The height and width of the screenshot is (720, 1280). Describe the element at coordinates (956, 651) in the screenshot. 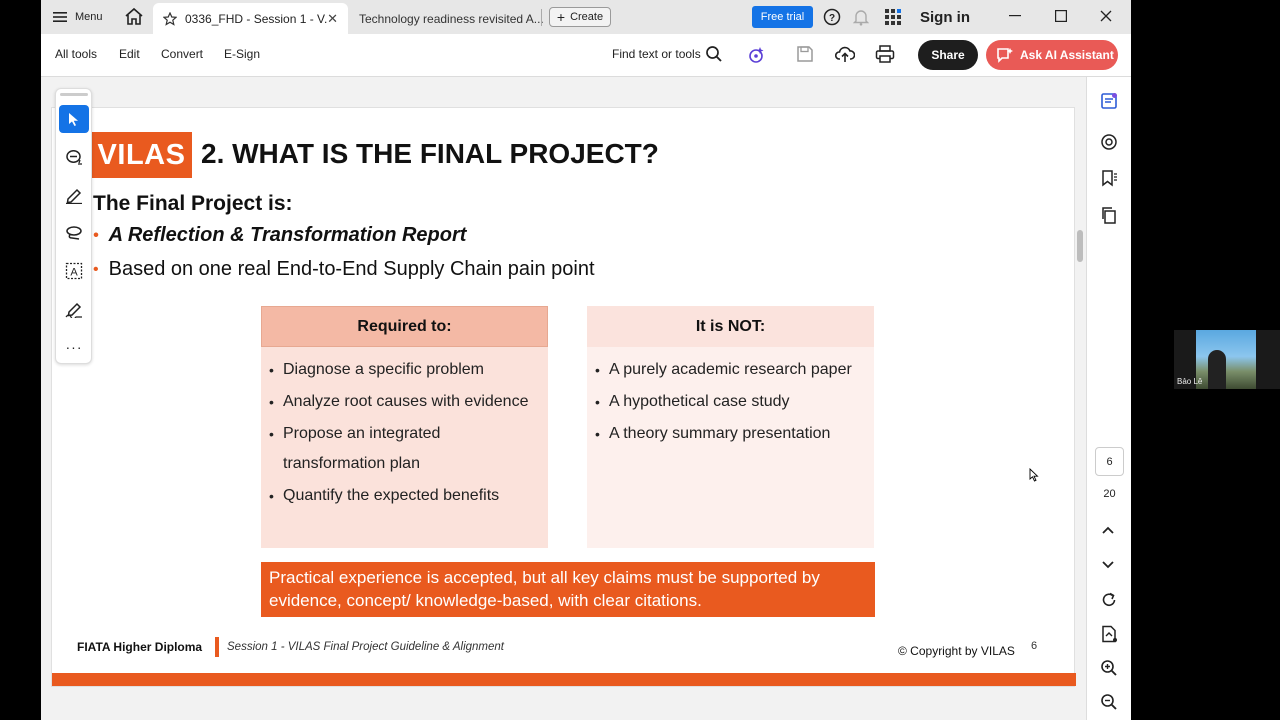

I see `footer-copyright: © Copyright by VILAS` at that location.